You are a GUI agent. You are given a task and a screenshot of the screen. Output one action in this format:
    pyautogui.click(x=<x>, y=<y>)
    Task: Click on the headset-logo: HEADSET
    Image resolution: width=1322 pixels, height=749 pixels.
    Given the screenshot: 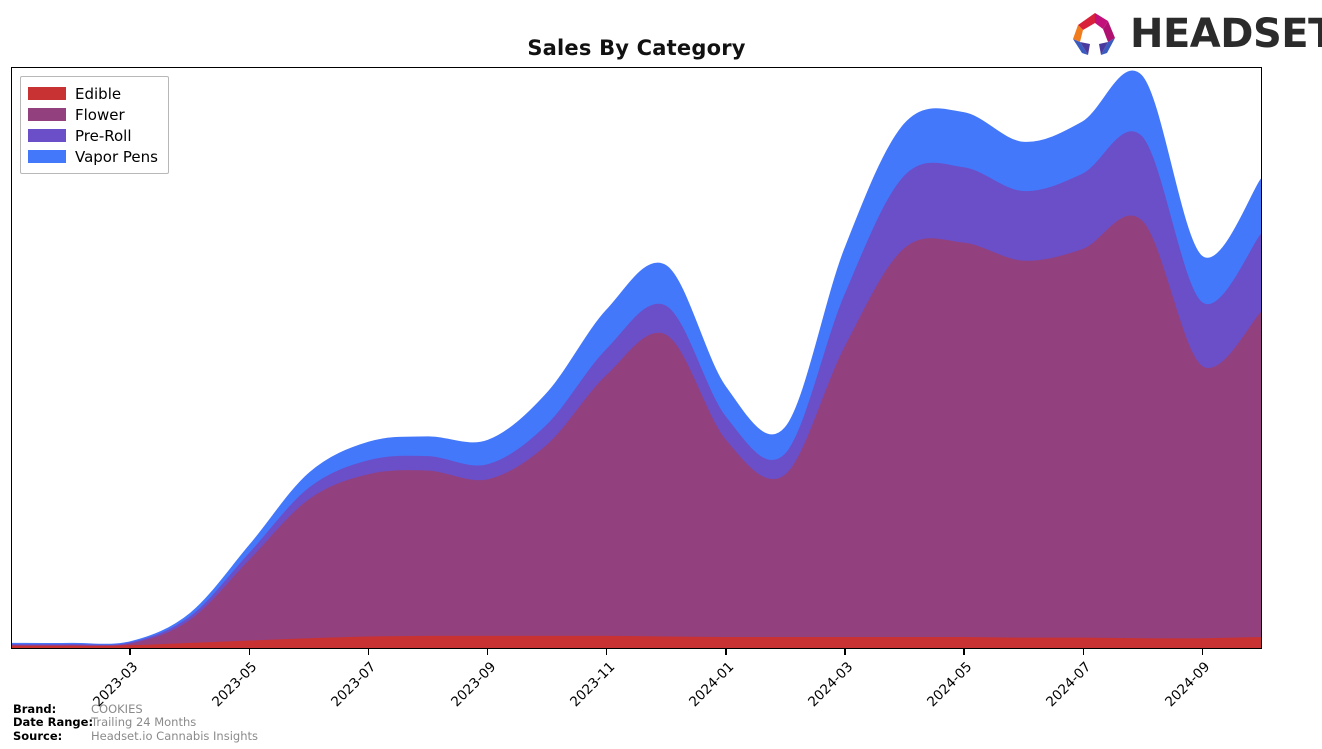 What is the action you would take?
    pyautogui.click(x=1196, y=34)
    